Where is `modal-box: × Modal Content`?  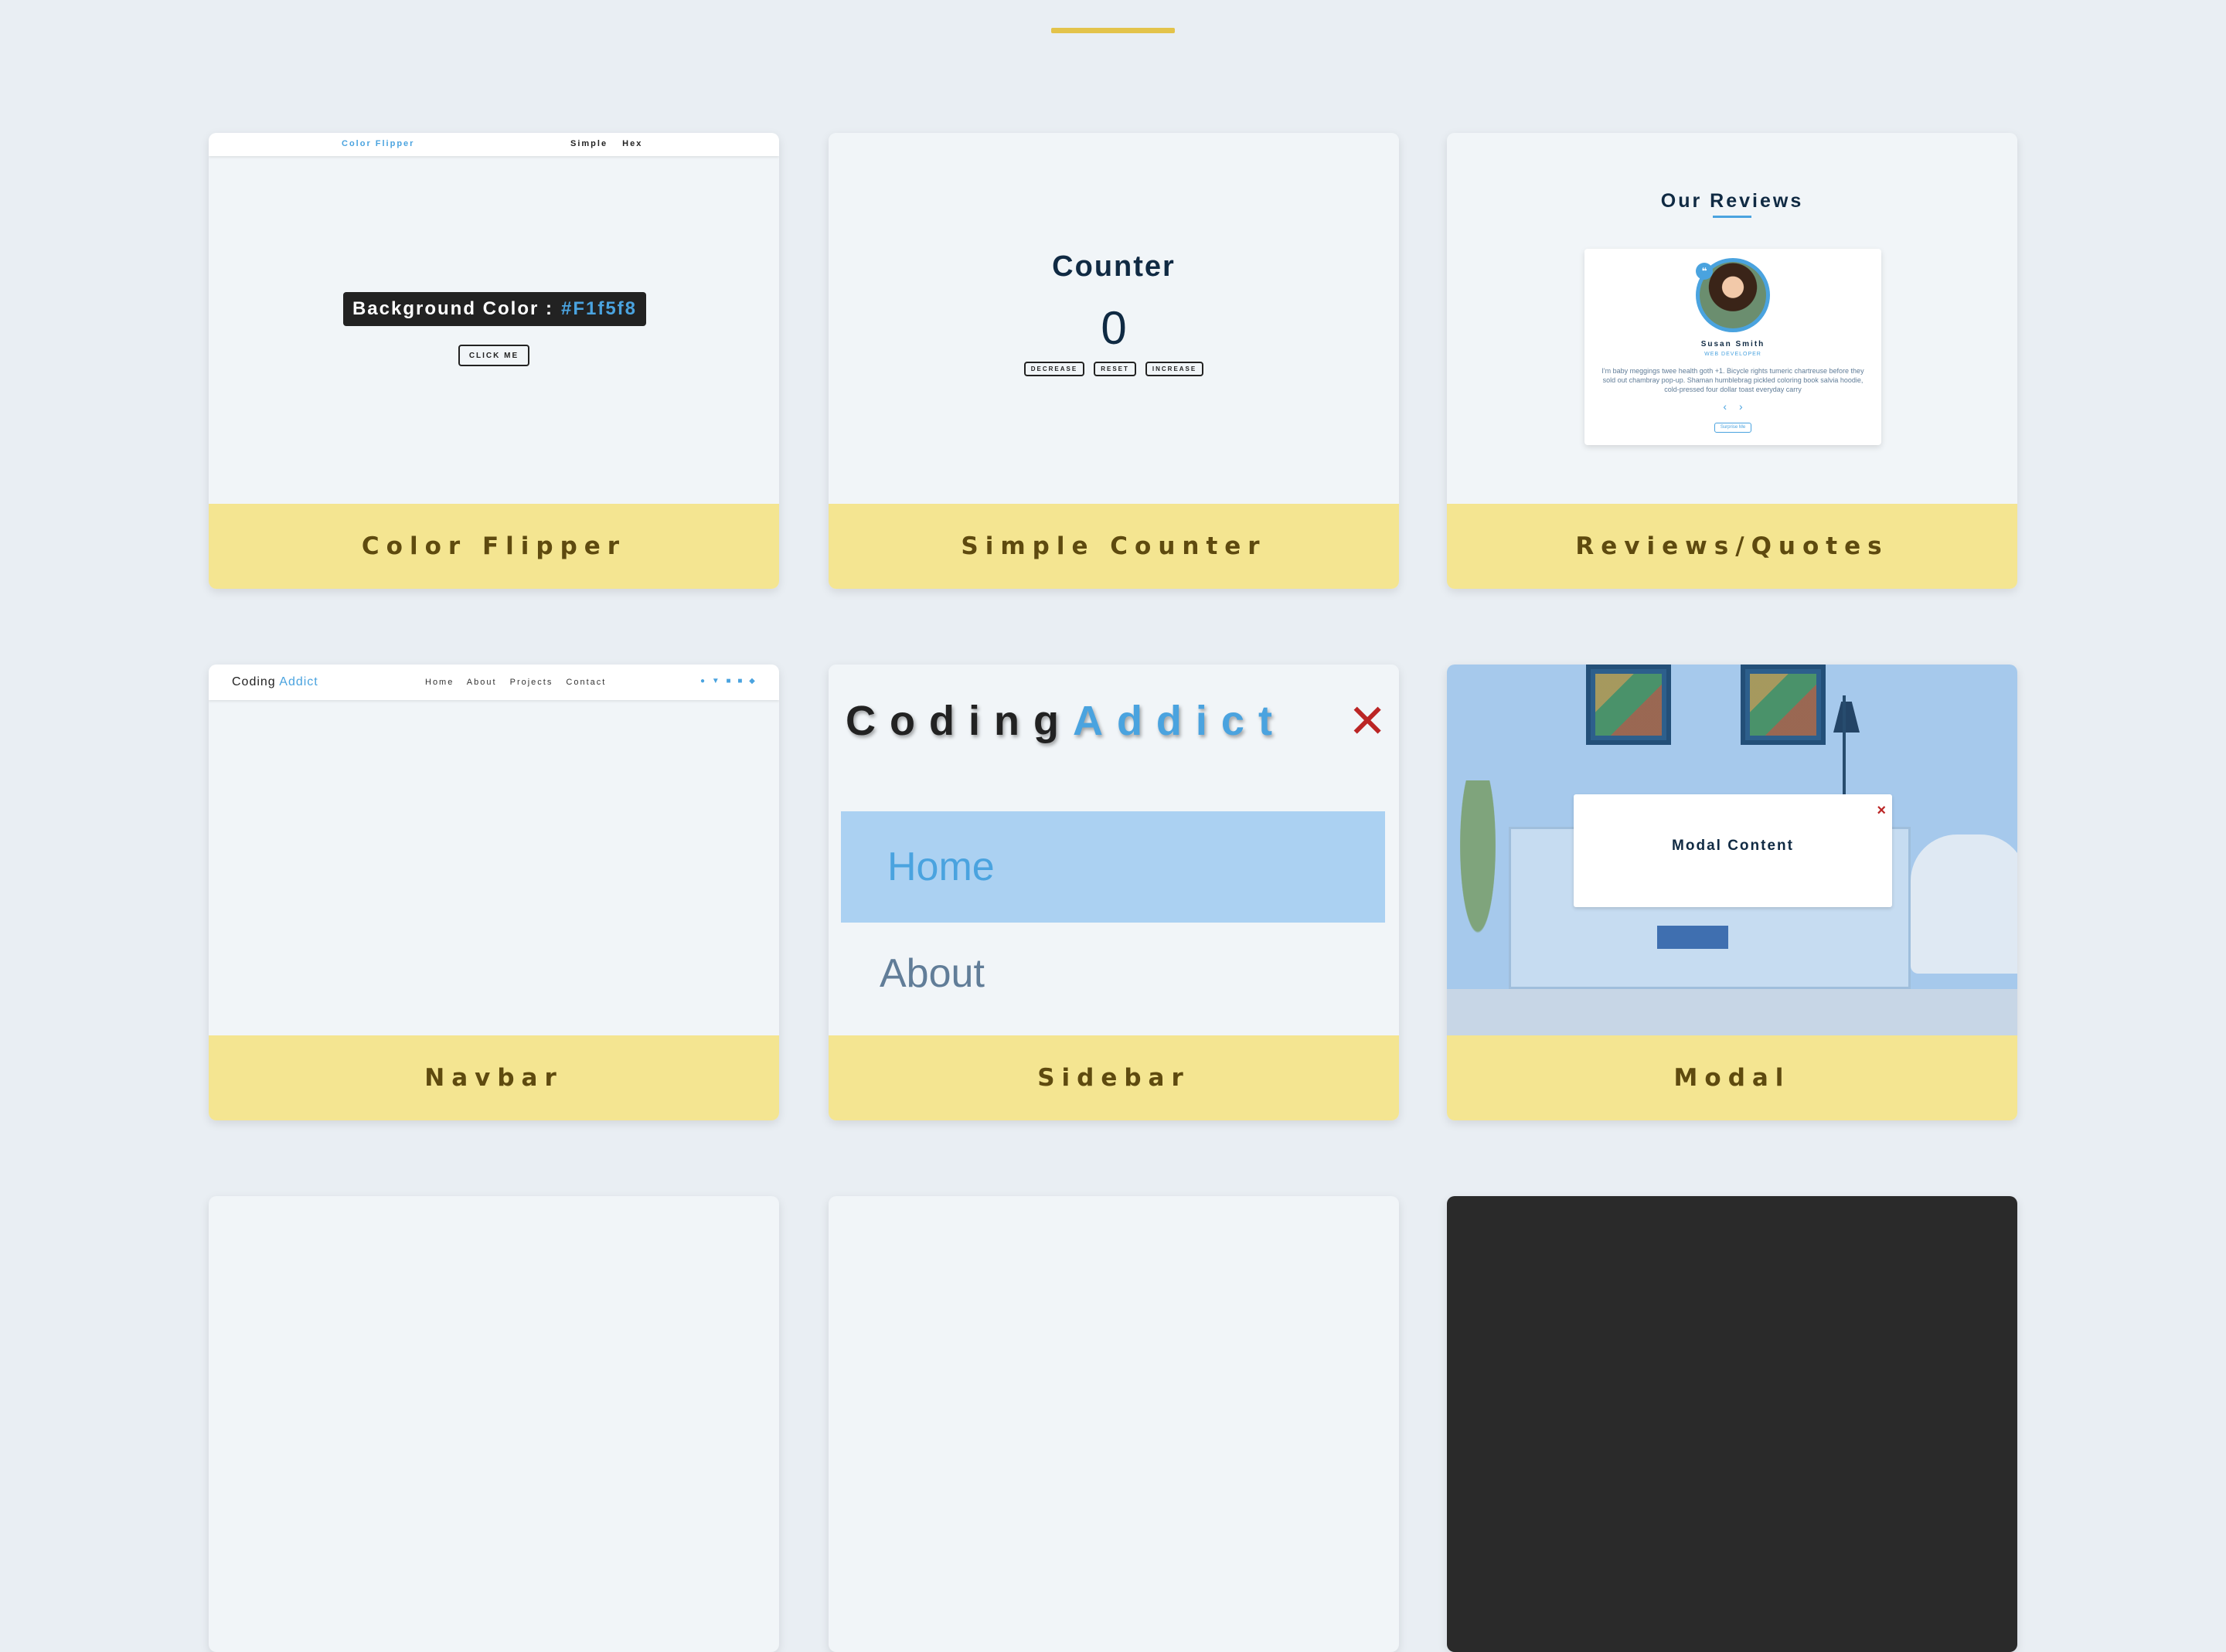 modal-box: × Modal Content is located at coordinates (1733, 850).